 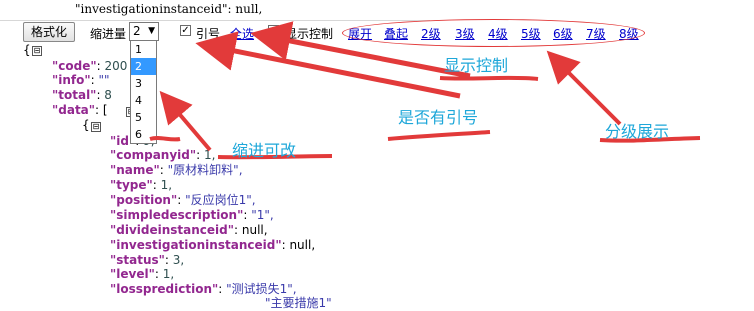 What do you see at coordinates (264, 150) in the screenshot?
I see `annotation-indent: 缩进可改` at bounding box center [264, 150].